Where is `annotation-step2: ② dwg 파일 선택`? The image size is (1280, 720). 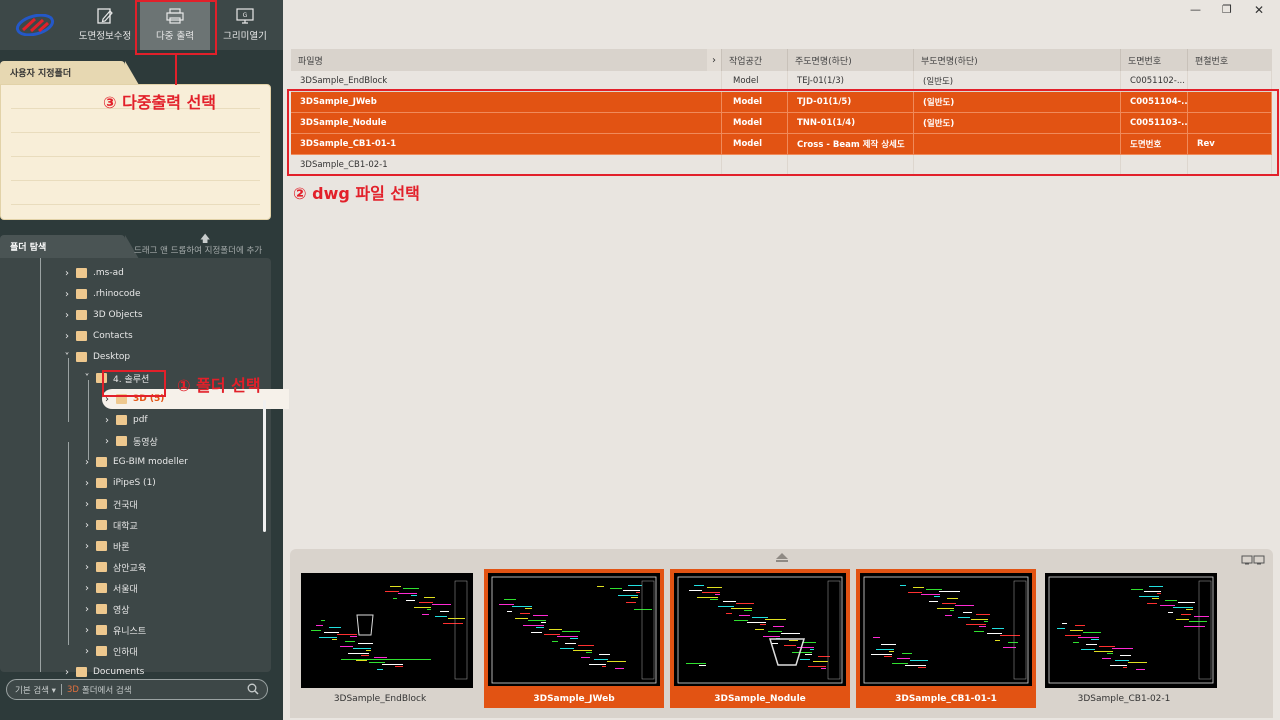 annotation-step2: ② dwg 파일 선택 is located at coordinates (356, 193).